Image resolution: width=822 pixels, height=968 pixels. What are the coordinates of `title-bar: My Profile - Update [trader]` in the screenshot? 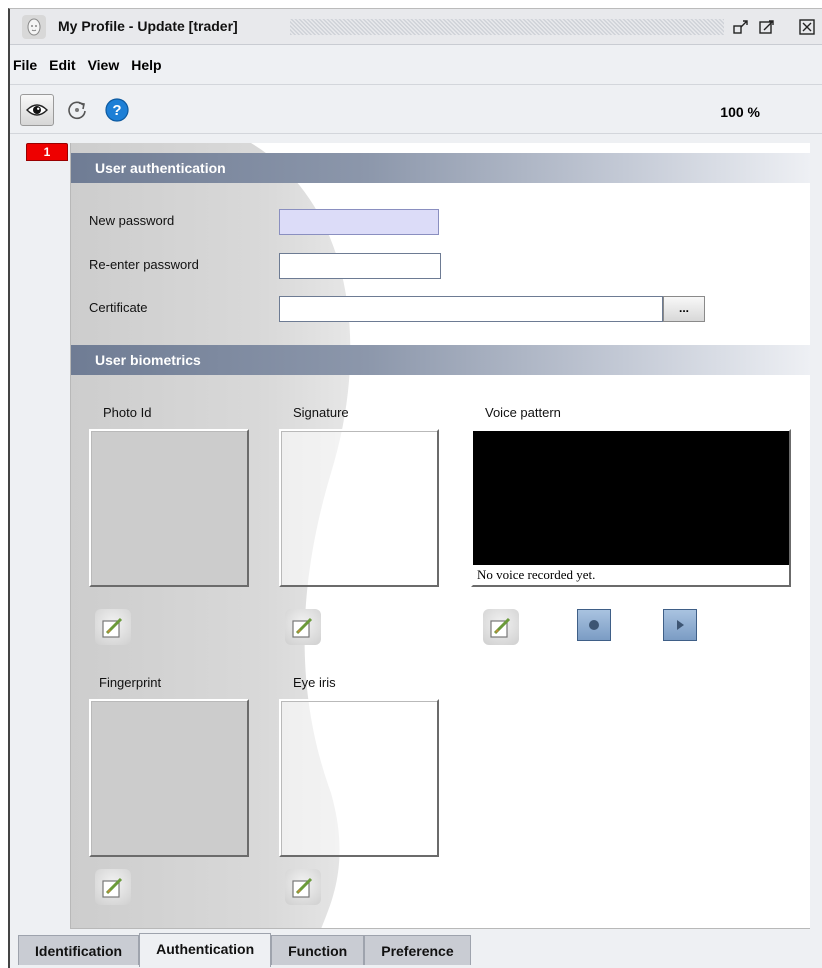 It's located at (416, 27).